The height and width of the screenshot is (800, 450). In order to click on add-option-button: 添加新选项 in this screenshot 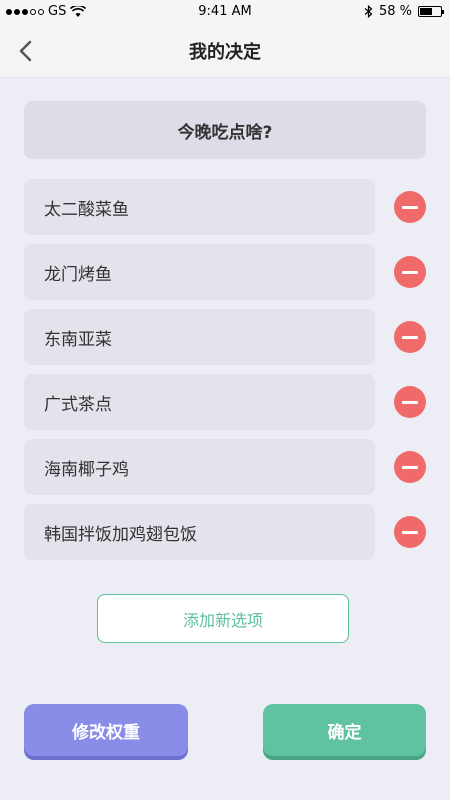, I will do `click(223, 618)`.